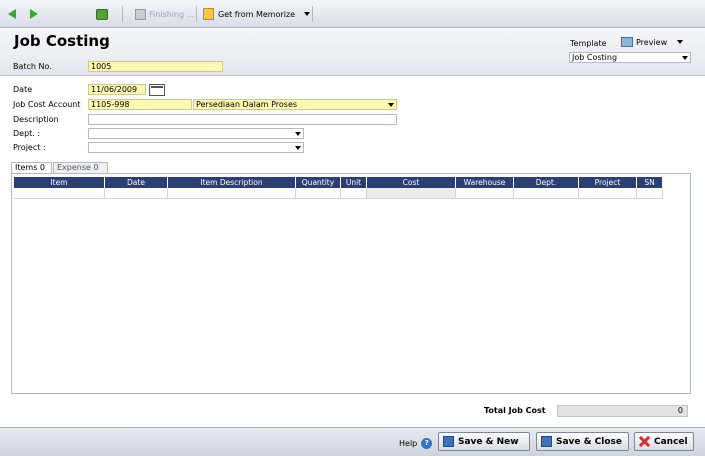  Describe the element at coordinates (47, 104) in the screenshot. I see `job-cost-account-label: Job Cost Account` at that location.